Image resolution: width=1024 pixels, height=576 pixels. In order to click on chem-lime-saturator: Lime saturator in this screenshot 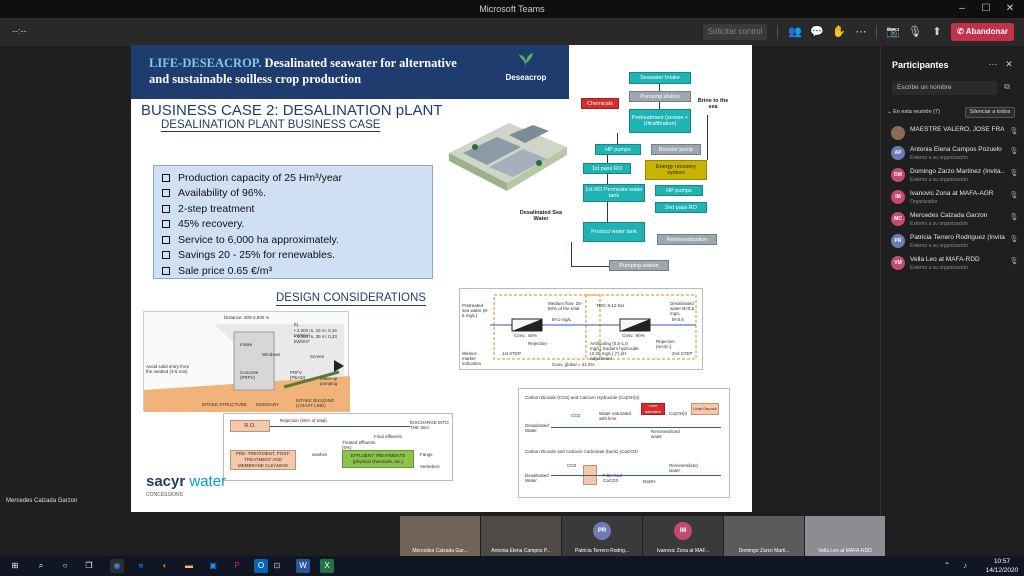, I will do `click(653, 409)`.